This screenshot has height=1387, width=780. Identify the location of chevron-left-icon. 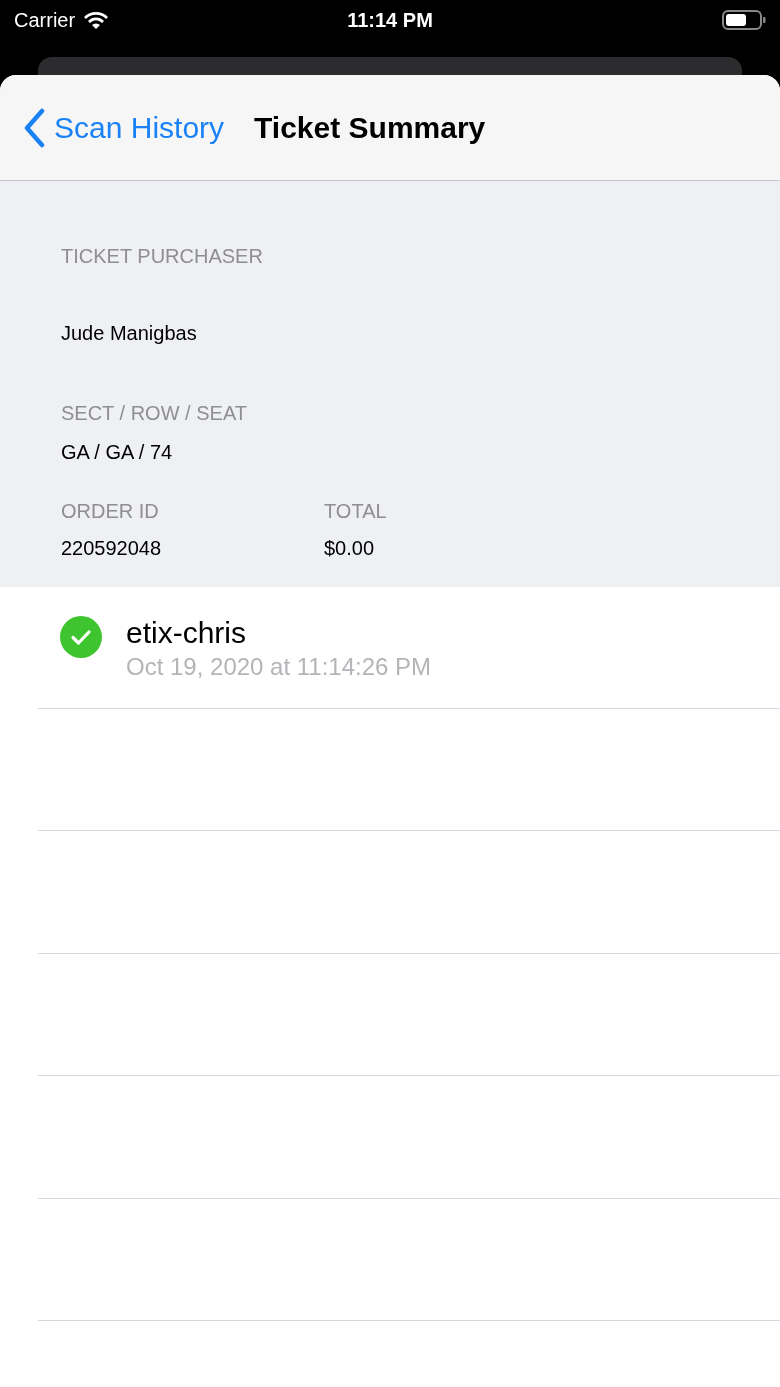
(34, 127).